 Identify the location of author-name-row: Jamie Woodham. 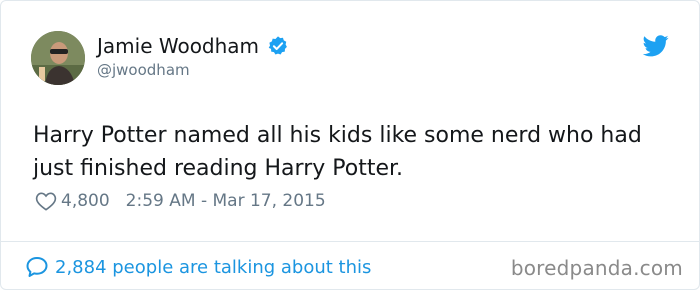
(193, 46).